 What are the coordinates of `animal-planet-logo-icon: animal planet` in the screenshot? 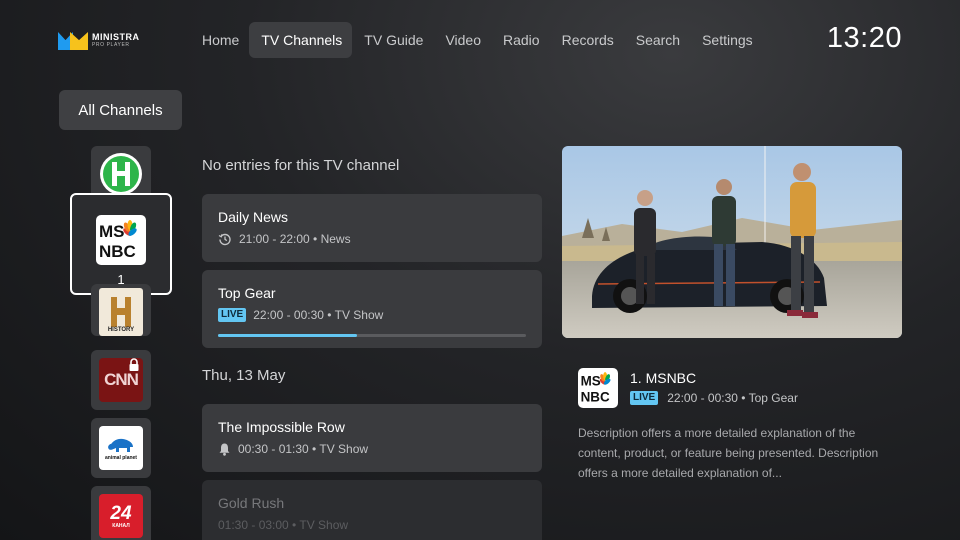 It's located at (121, 448).